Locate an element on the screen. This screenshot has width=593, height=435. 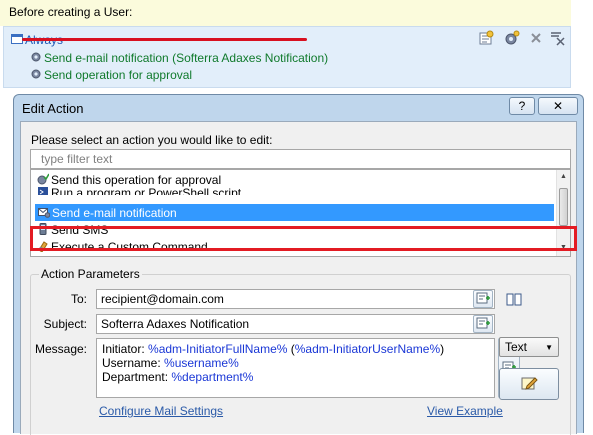
help-icon: ? is located at coordinates (522, 106).